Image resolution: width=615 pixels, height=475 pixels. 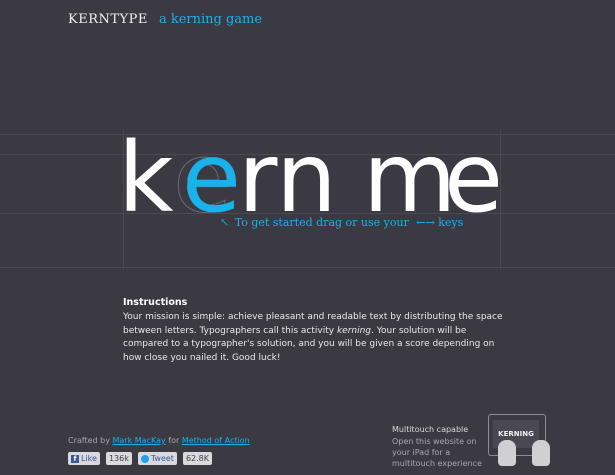 What do you see at coordinates (210, 19) in the screenshot?
I see `tagline: a kerning game` at bounding box center [210, 19].